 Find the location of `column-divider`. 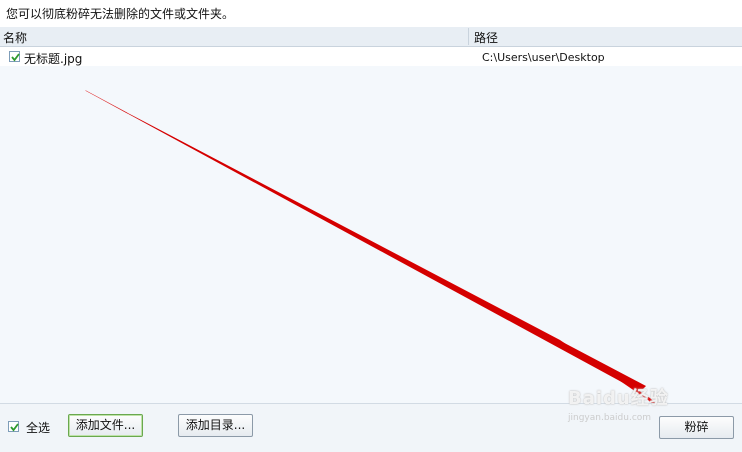

column-divider is located at coordinates (468, 36).